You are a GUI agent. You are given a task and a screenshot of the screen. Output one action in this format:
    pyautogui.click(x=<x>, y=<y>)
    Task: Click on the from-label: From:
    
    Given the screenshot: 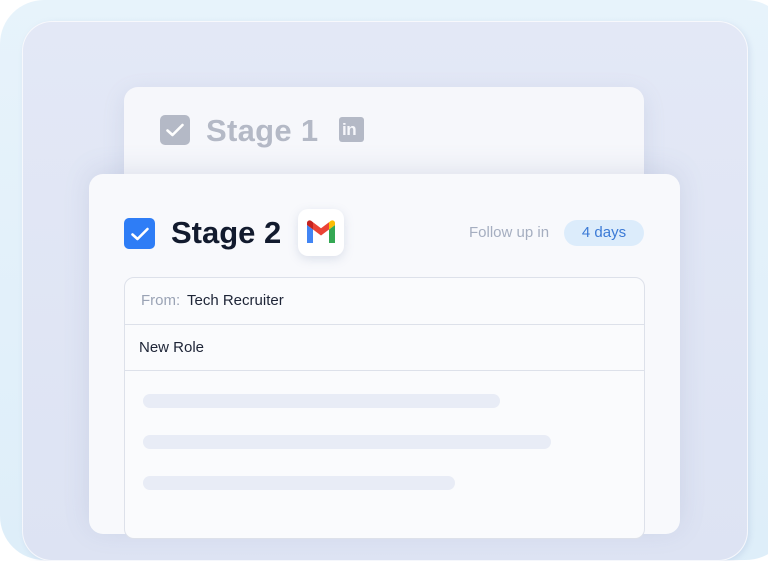 What is the action you would take?
    pyautogui.click(x=161, y=300)
    